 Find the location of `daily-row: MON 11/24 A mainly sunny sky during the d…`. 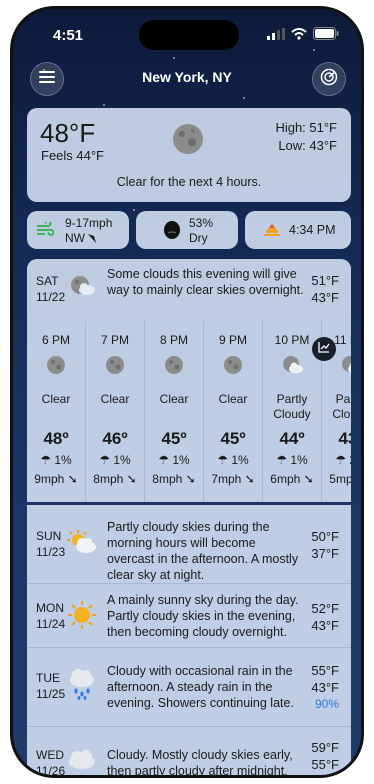

daily-row: MON 11/24 A mainly sunny sky during the d… is located at coordinates (189, 616).